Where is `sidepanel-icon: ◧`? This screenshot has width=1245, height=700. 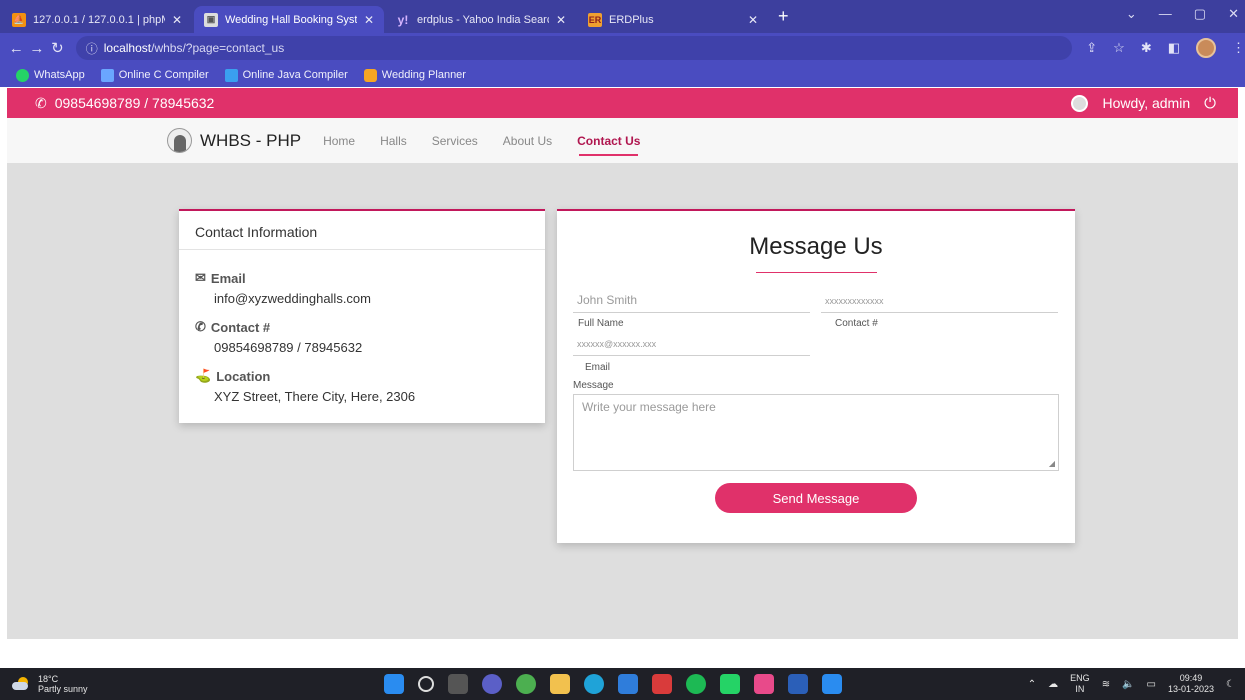 sidepanel-icon: ◧ is located at coordinates (1174, 48).